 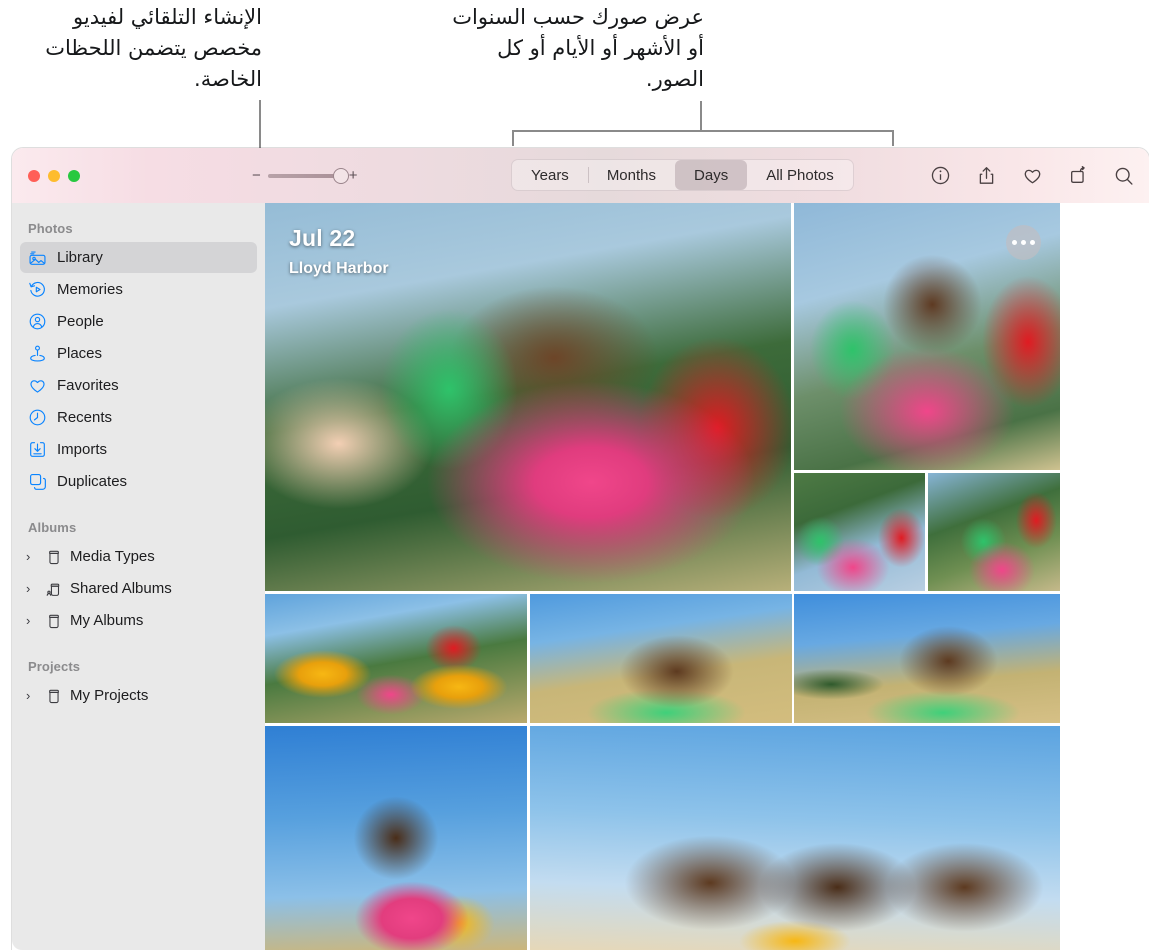 What do you see at coordinates (85, 417) in the screenshot?
I see `sidebar-item-label: Recents` at bounding box center [85, 417].